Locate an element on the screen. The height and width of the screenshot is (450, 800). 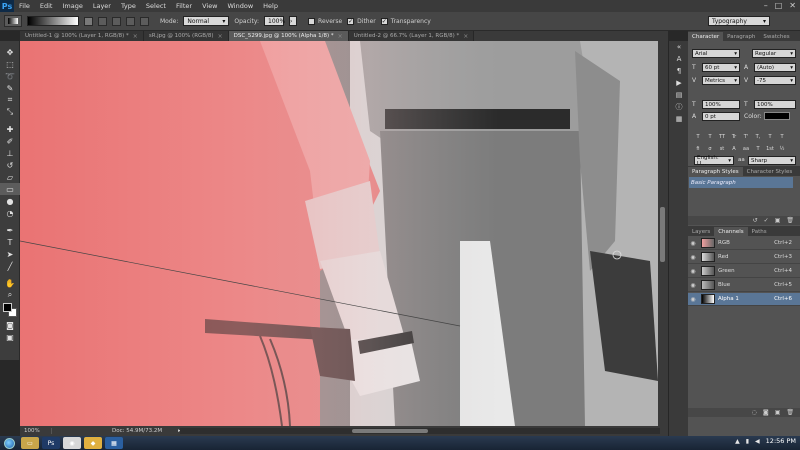
menu-file: File is located at coordinates (24, 6).